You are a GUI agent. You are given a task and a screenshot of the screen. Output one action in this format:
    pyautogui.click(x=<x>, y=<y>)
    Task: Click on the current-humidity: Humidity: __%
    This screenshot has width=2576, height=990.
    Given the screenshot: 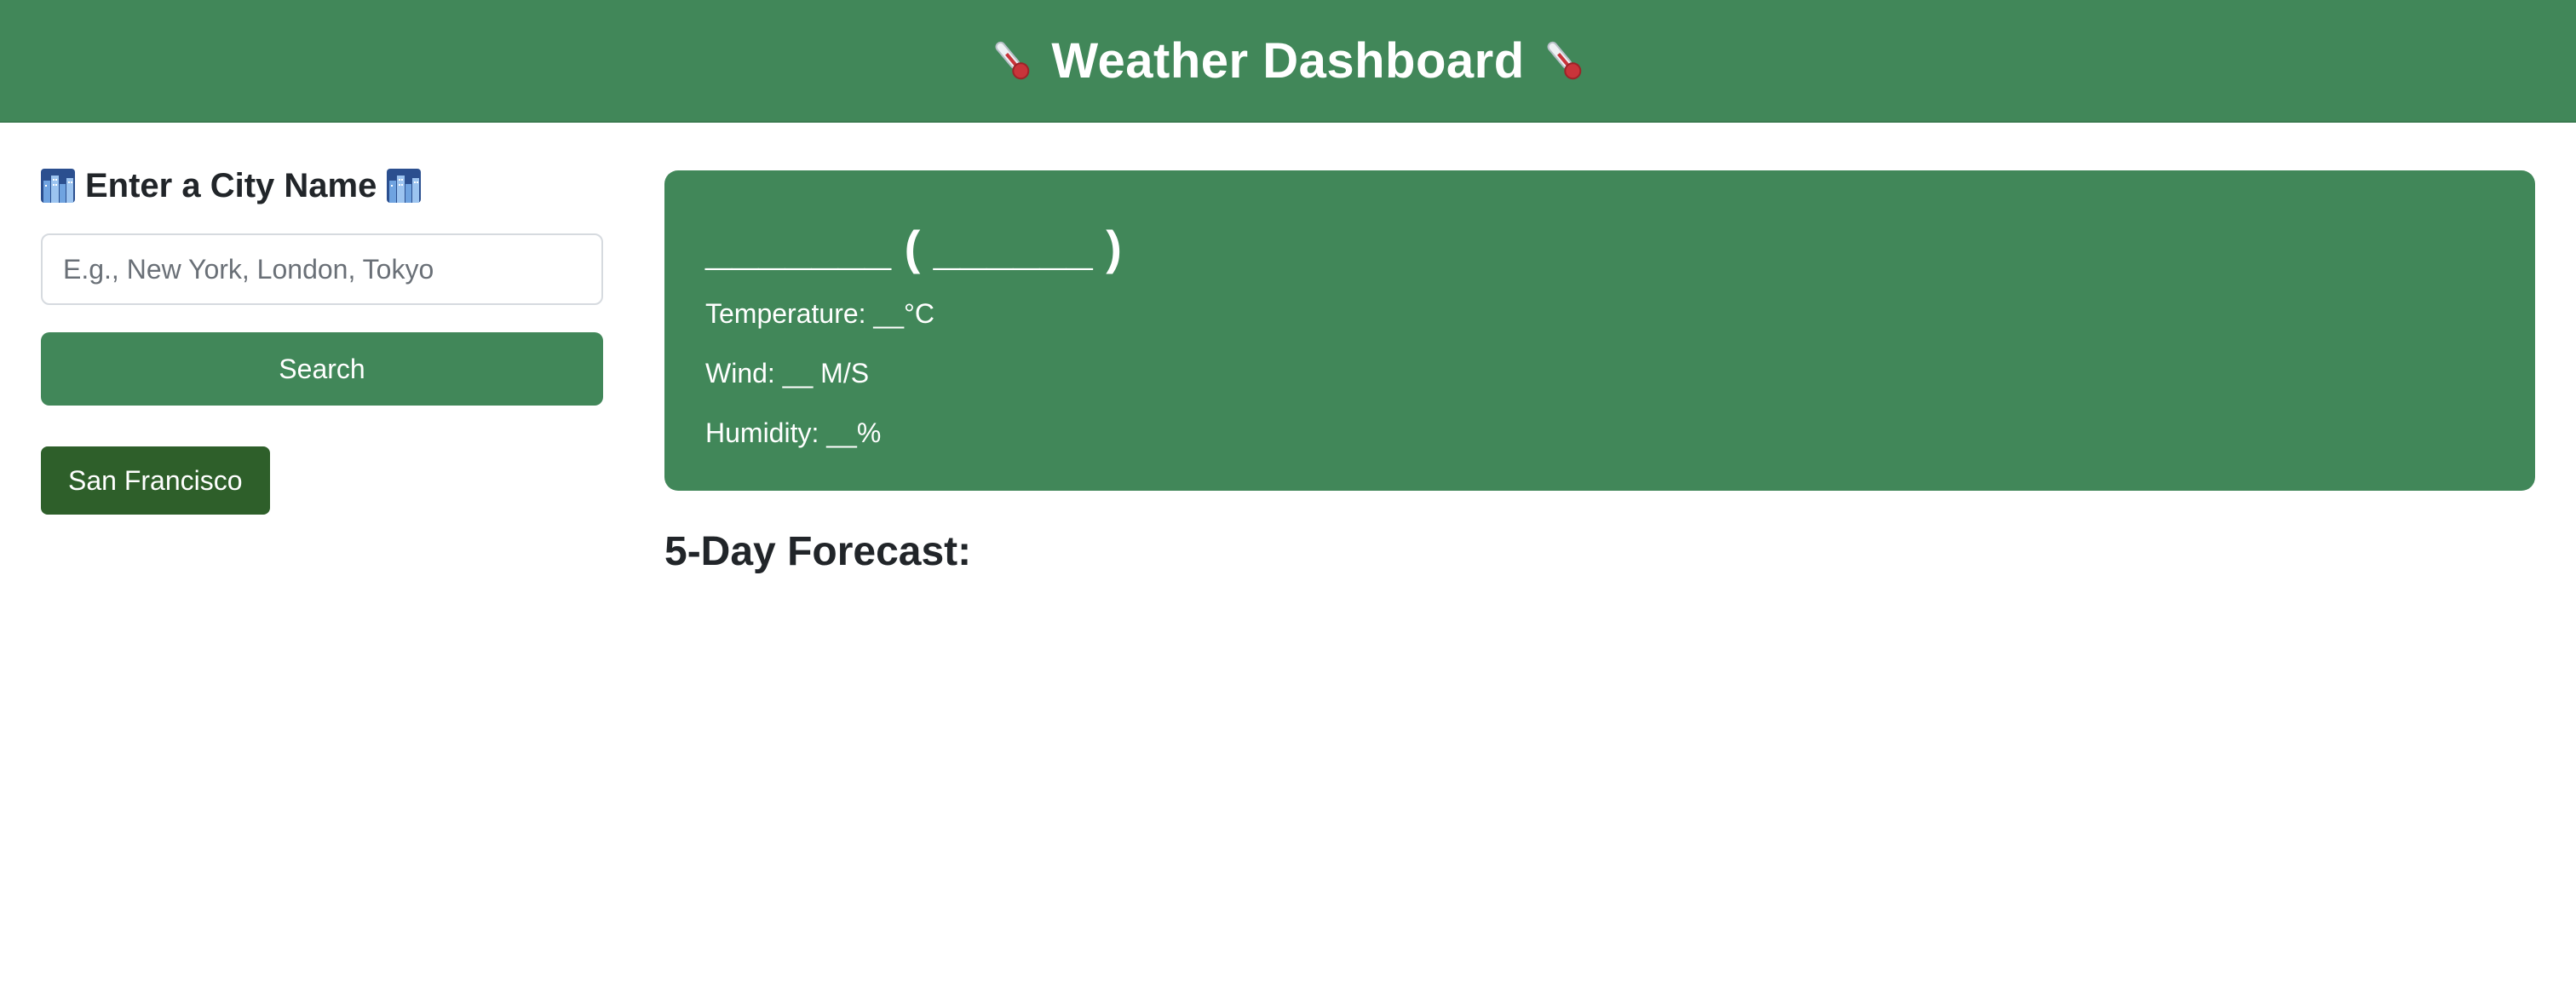 What is the action you would take?
    pyautogui.click(x=794, y=432)
    